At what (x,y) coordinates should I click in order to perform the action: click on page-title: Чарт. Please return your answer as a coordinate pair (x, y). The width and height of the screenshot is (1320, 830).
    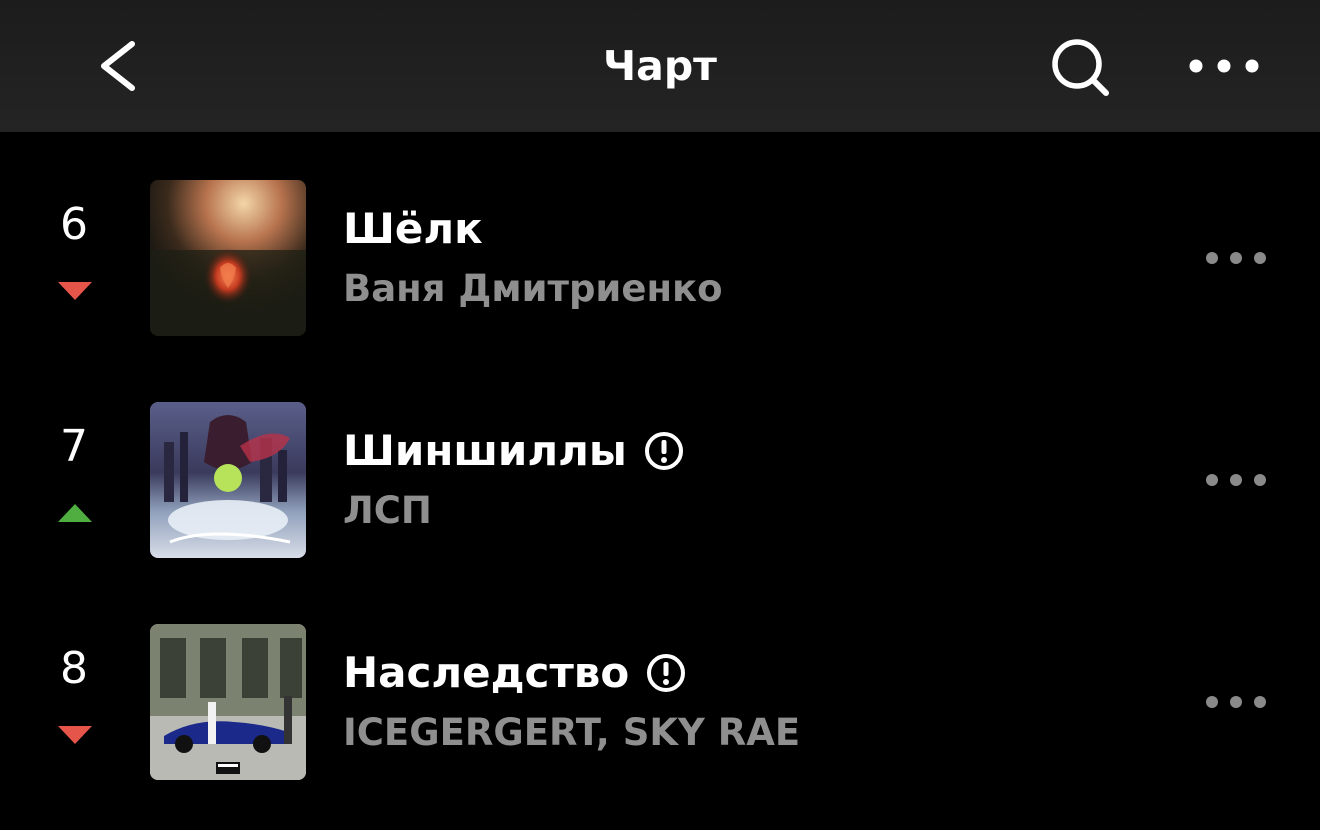
    Looking at the image, I should click on (660, 66).